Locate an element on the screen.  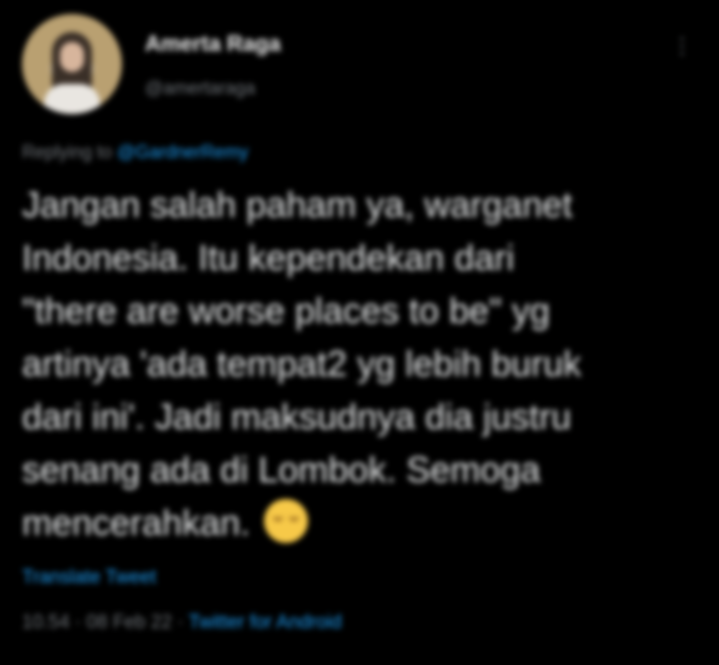
avatar is located at coordinates (72, 64).